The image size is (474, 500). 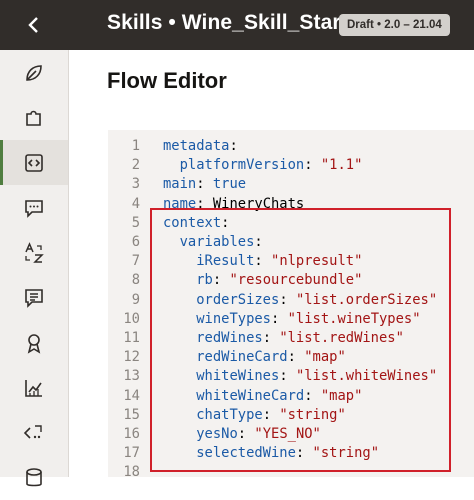 I want to click on sidebar, so click(x=34, y=268).